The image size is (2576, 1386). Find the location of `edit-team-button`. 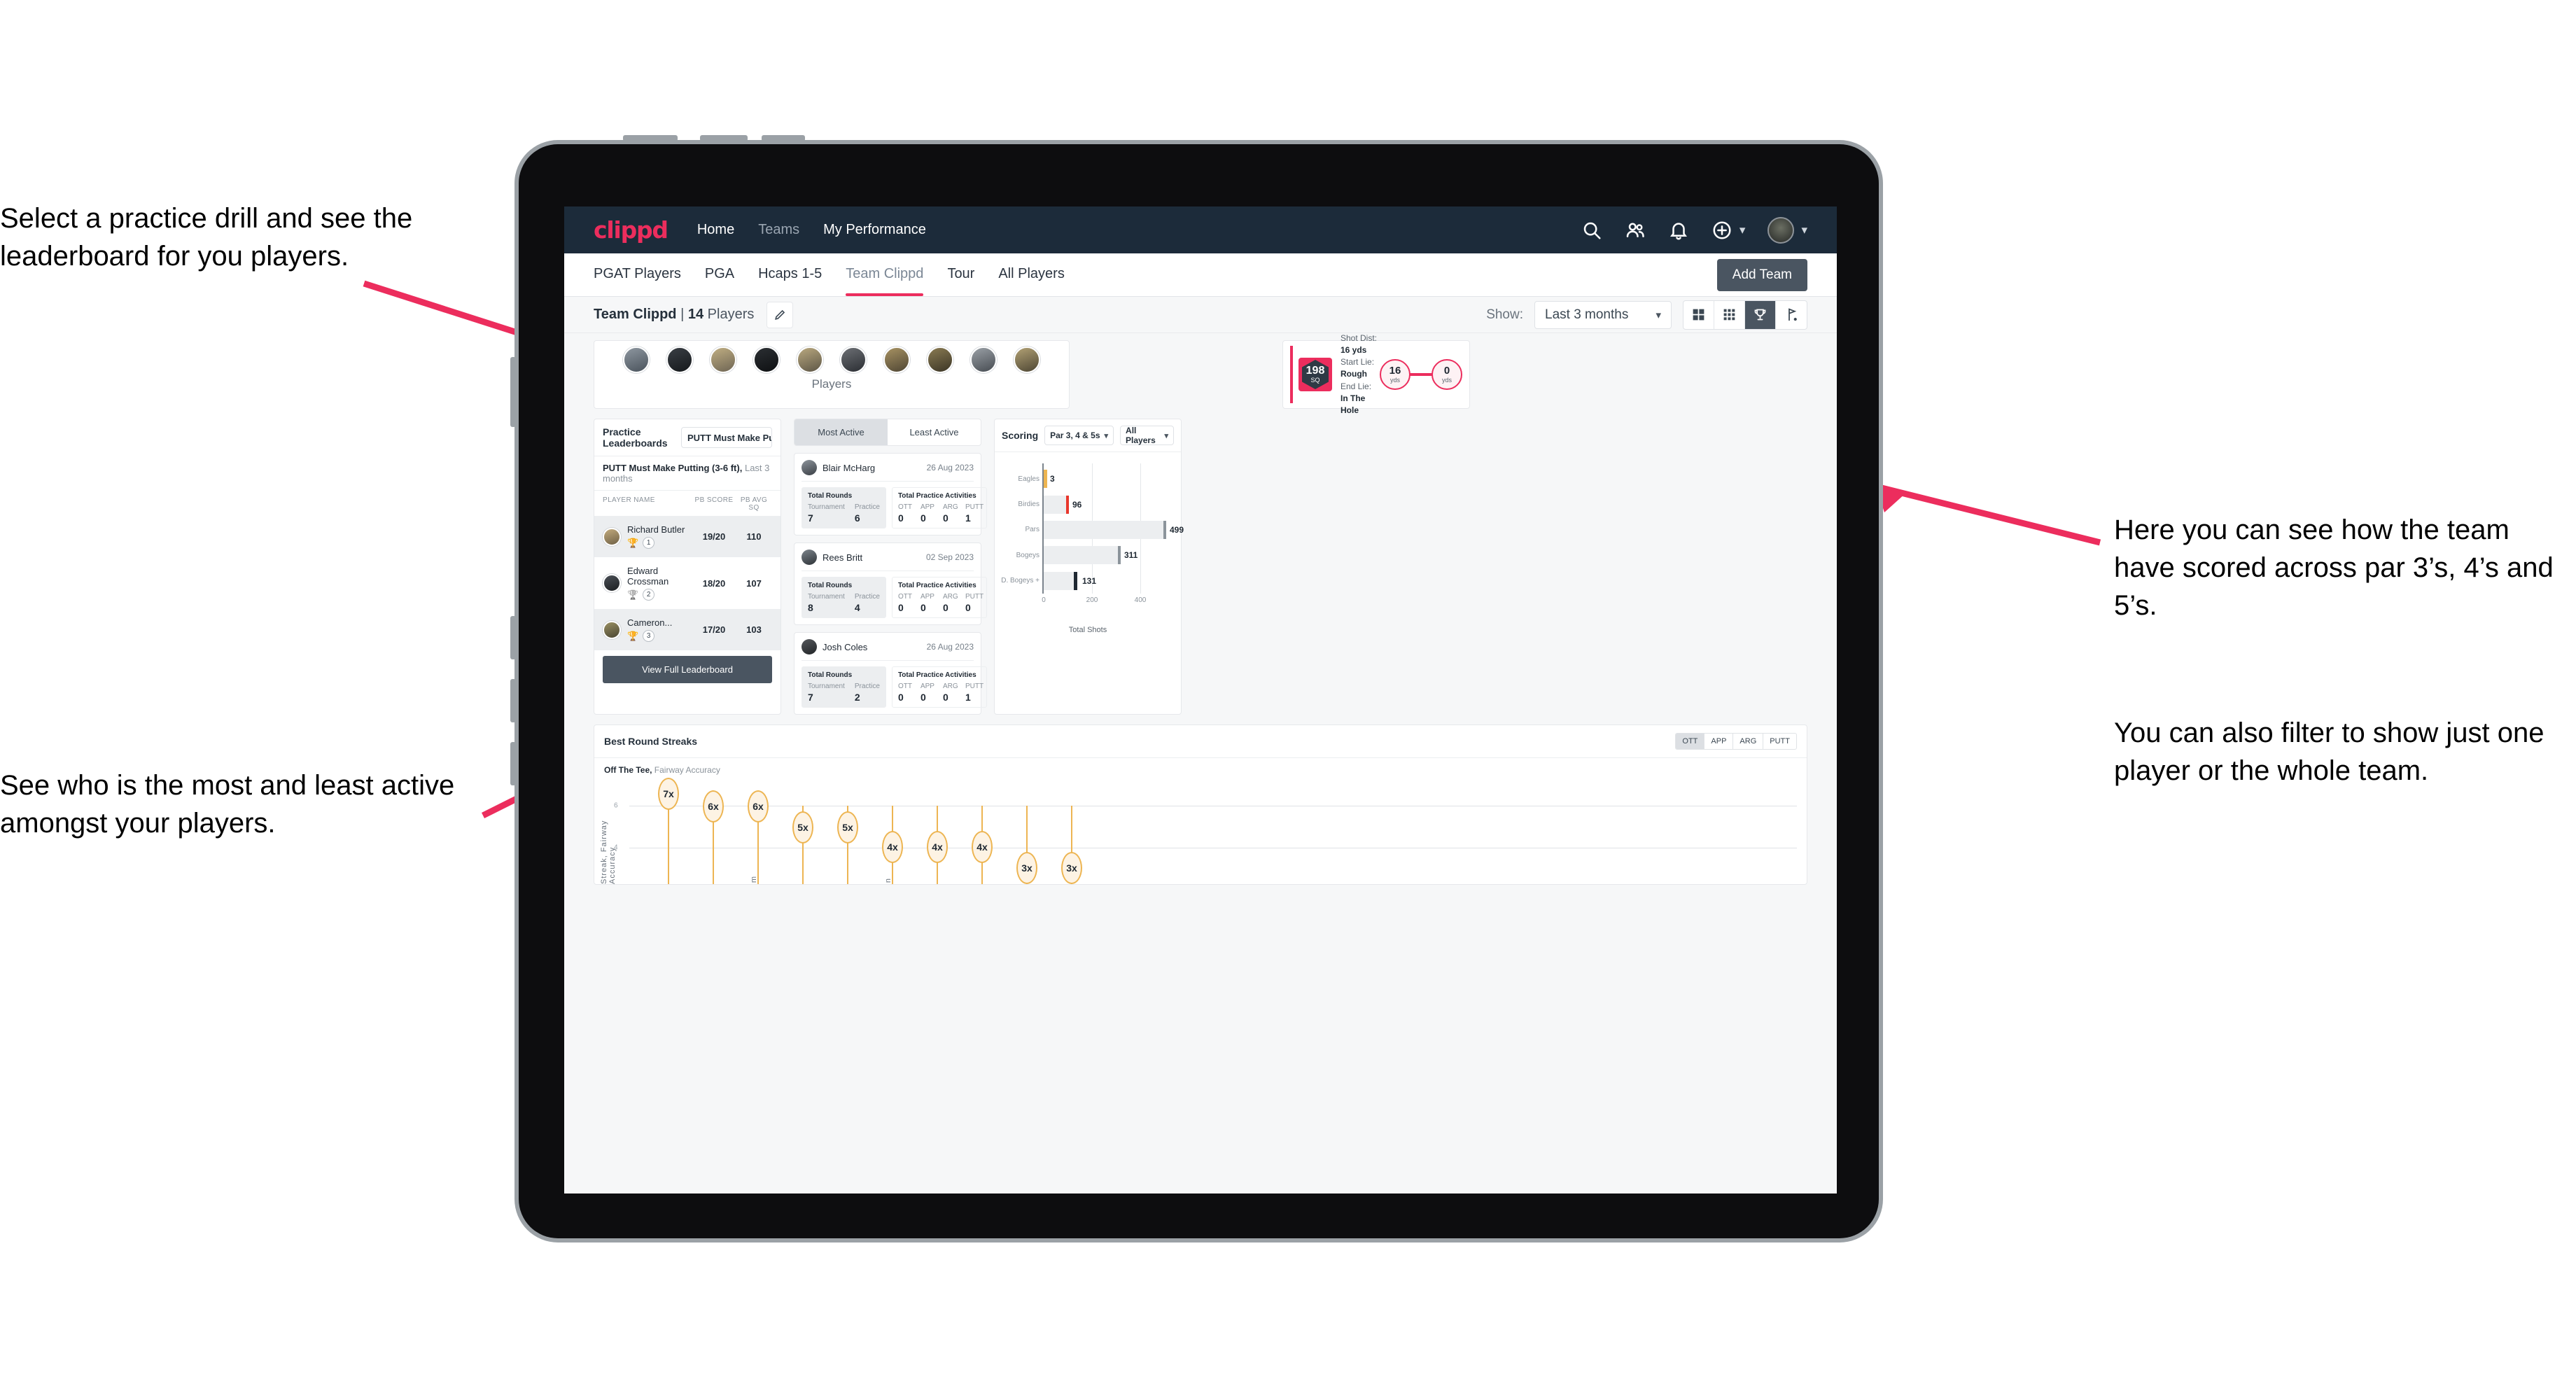

edit-team-button is located at coordinates (780, 314).